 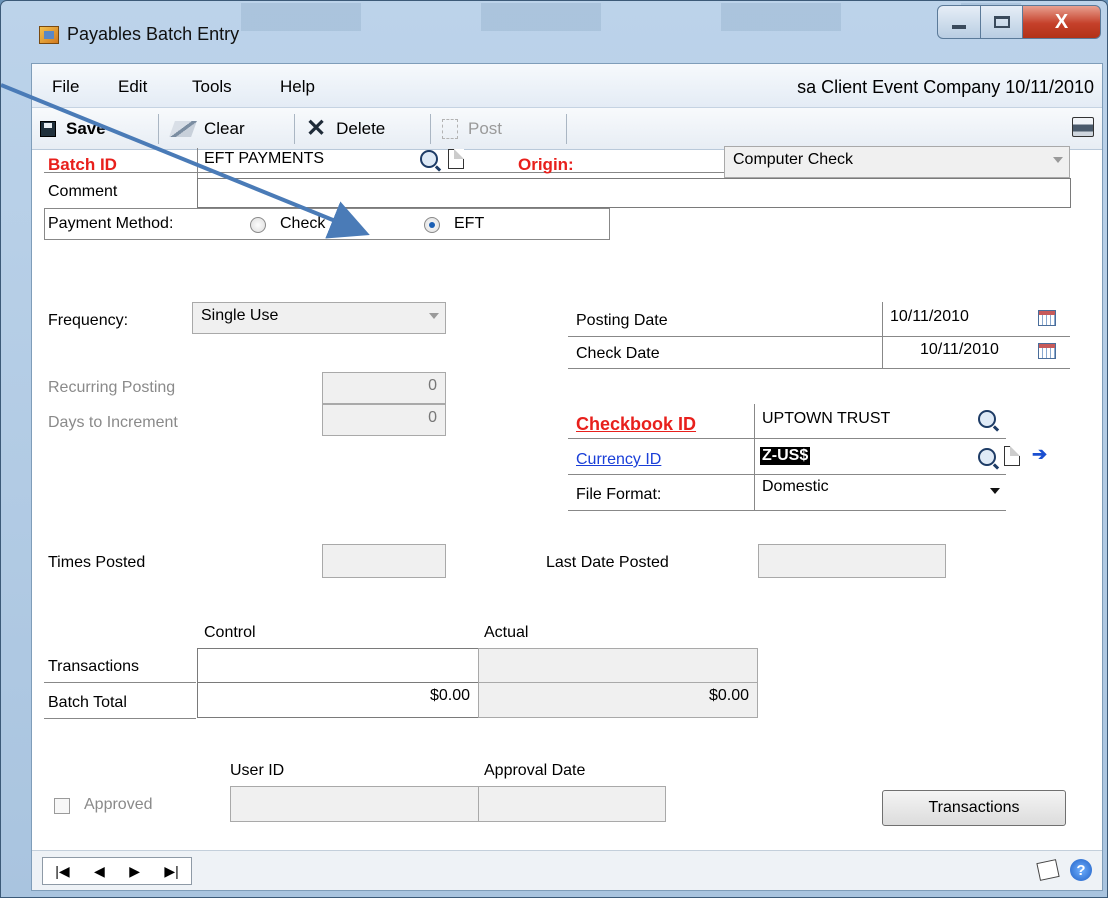 I want to click on maximize-button, so click(x=1002, y=22).